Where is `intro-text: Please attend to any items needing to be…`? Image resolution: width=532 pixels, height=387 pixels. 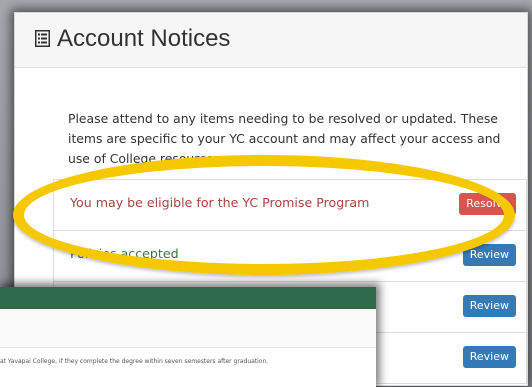 intro-text: Please attend to any items needing to be… is located at coordinates (284, 138).